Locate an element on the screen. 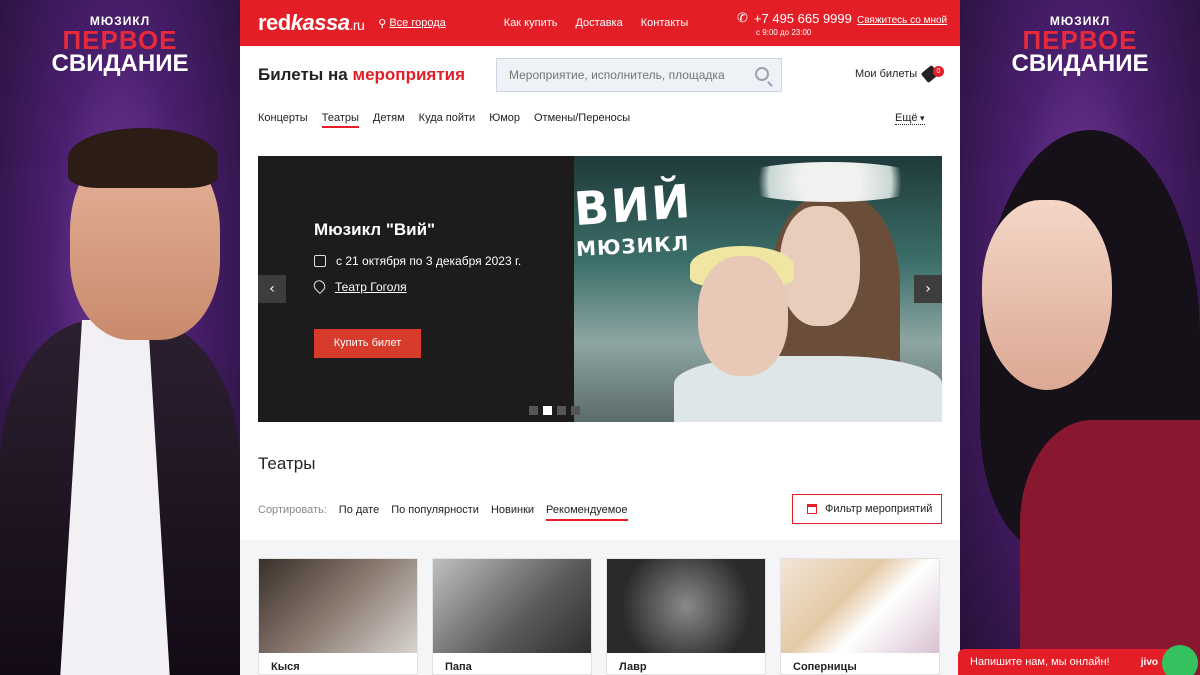 Image resolution: width=1200 pixels, height=675 pixels. callback-link: Свяжитесь со мной is located at coordinates (902, 20).